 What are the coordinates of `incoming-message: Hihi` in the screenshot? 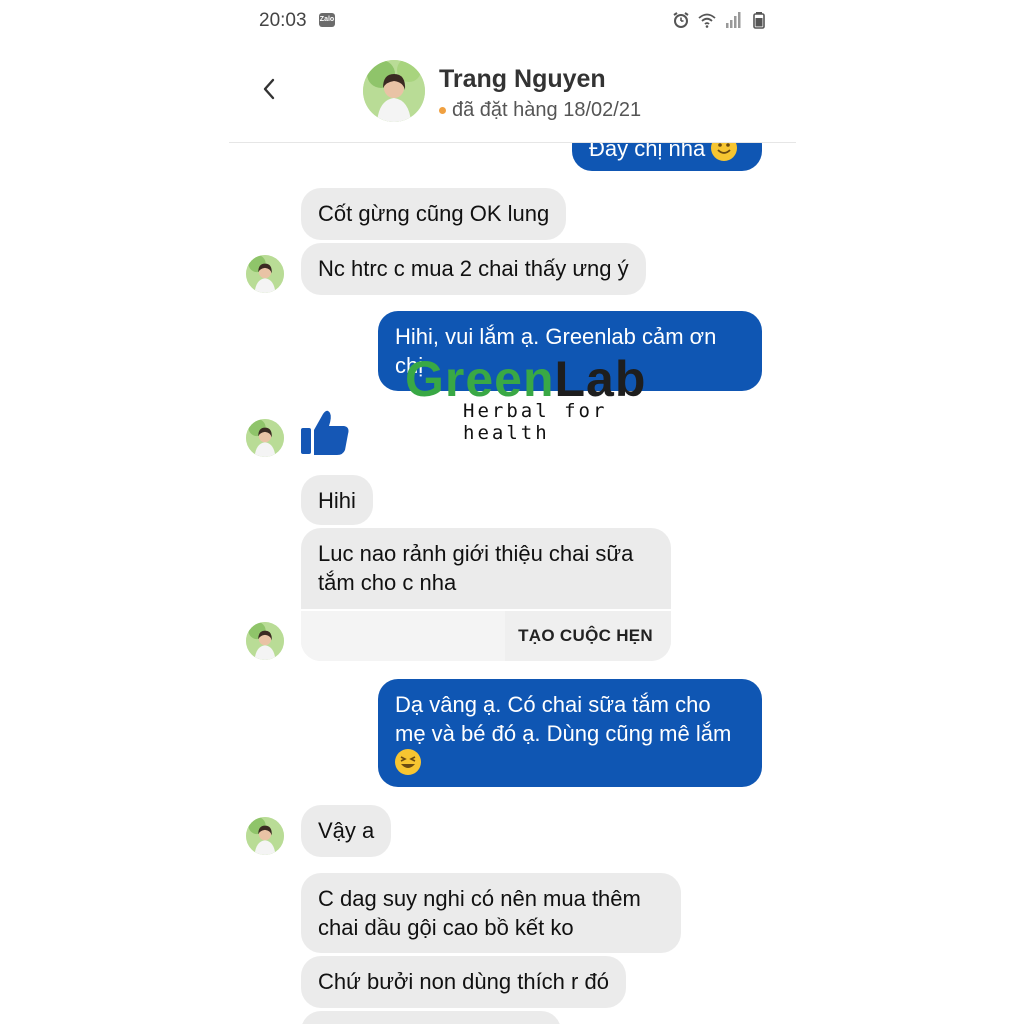 It's located at (337, 500).